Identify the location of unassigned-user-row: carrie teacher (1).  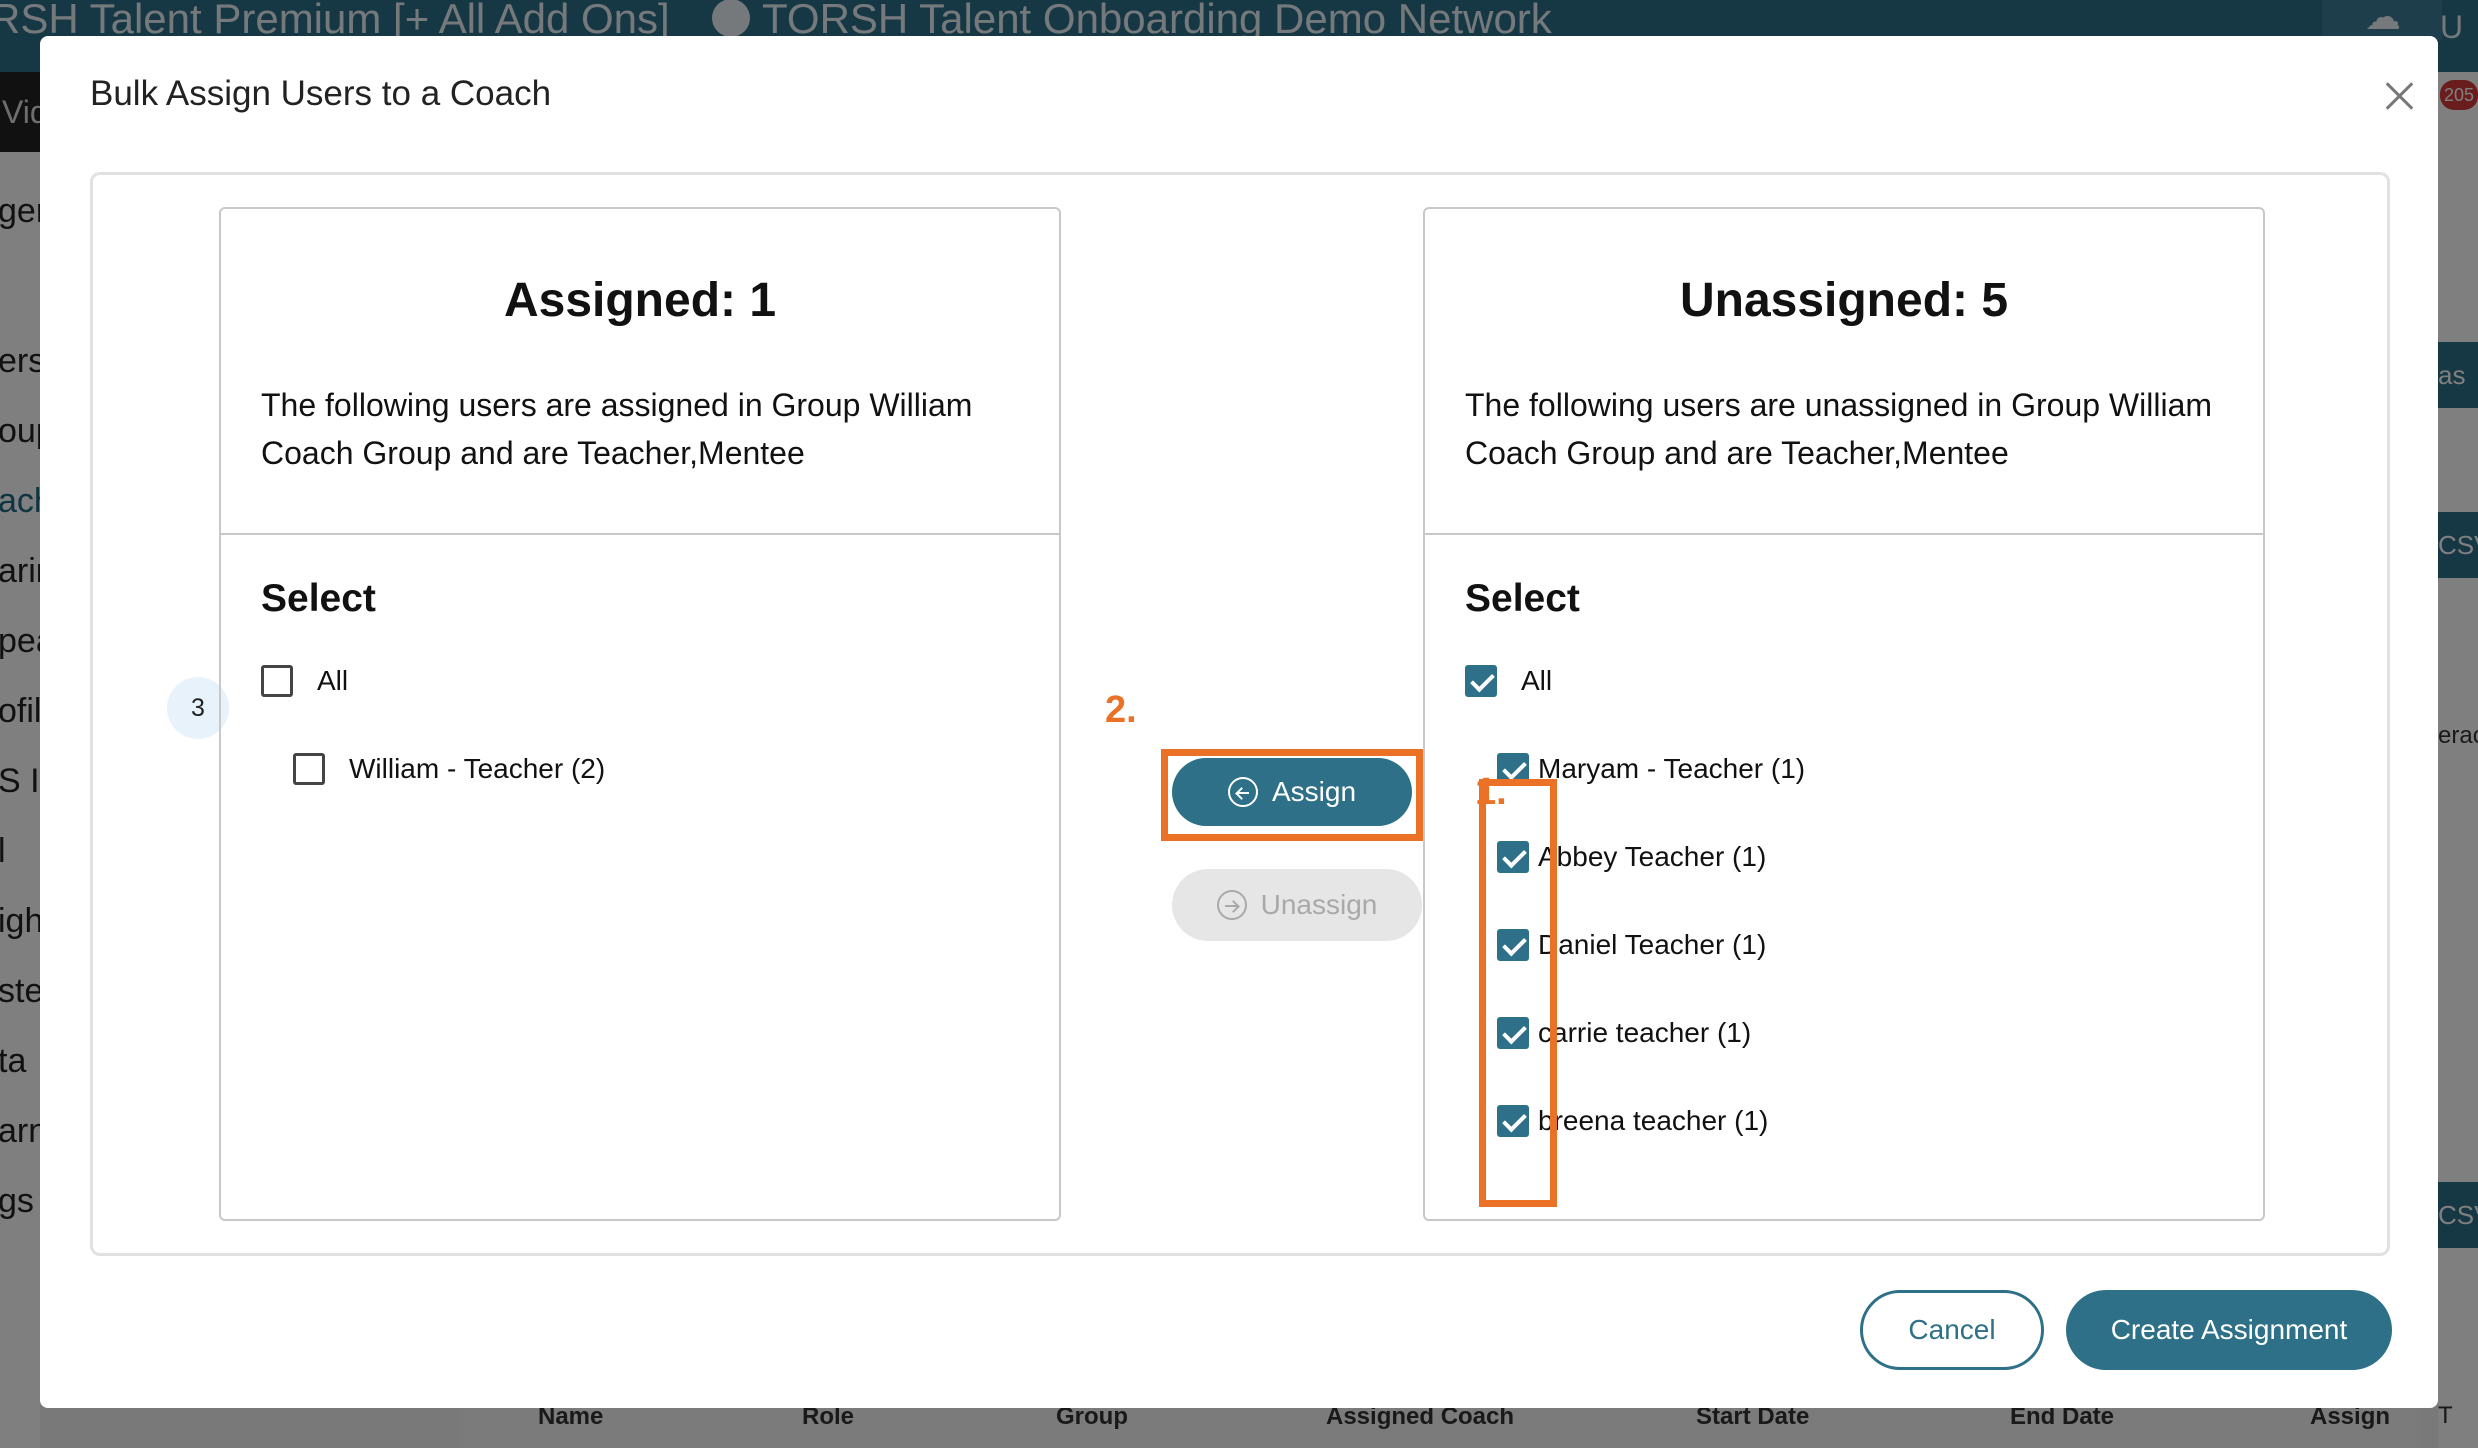
(1624, 1033).